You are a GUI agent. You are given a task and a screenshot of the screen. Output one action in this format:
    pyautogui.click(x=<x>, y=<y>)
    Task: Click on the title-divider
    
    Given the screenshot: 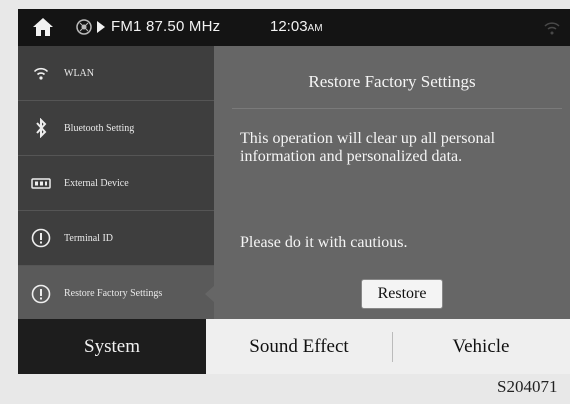 What is the action you would take?
    pyautogui.click(x=397, y=108)
    